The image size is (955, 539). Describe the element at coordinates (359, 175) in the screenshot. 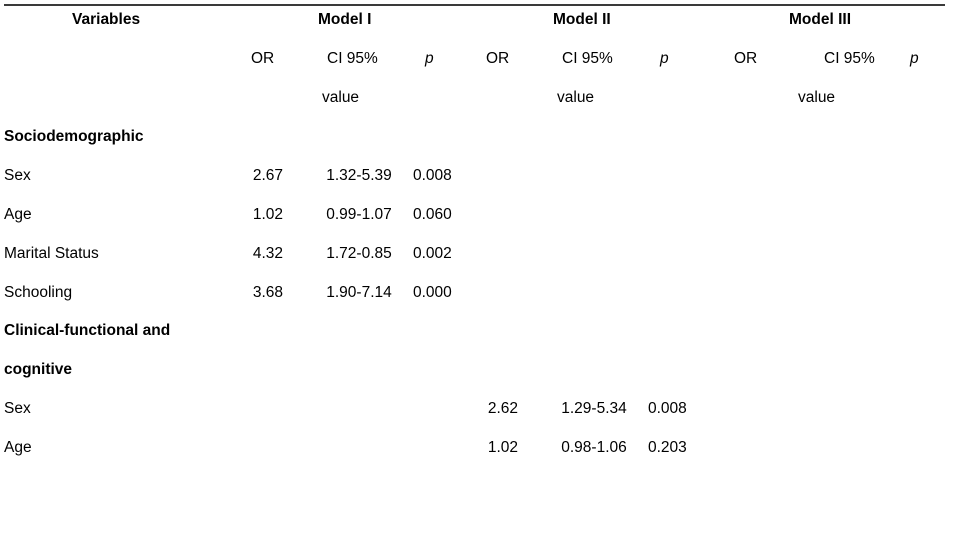

I see `cell-sociodemographic-sex-model-1-ci: 1.32-5.39` at that location.